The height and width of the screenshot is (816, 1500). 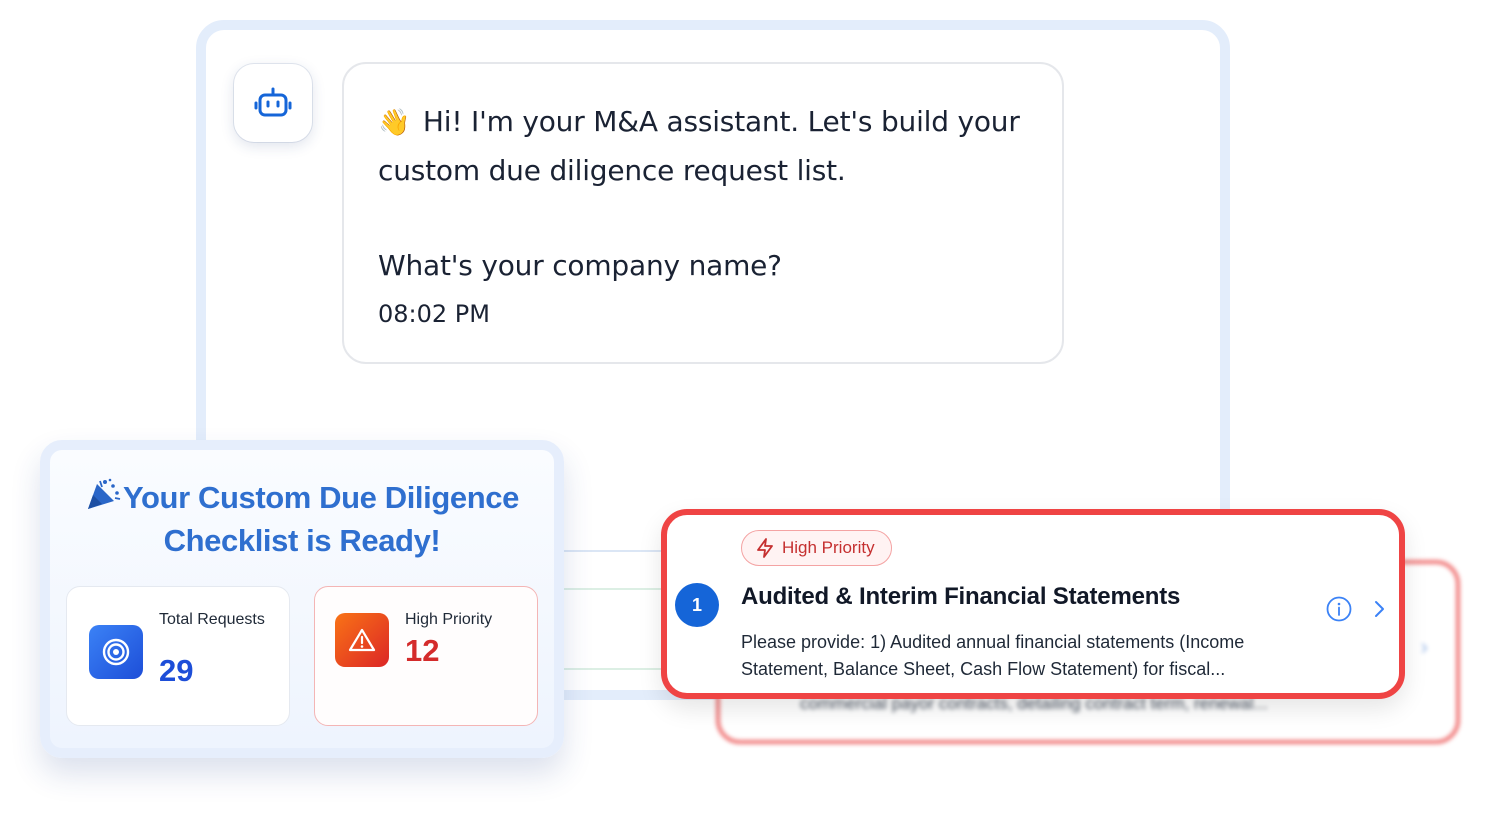 I want to click on expand-button, so click(x=1379, y=609).